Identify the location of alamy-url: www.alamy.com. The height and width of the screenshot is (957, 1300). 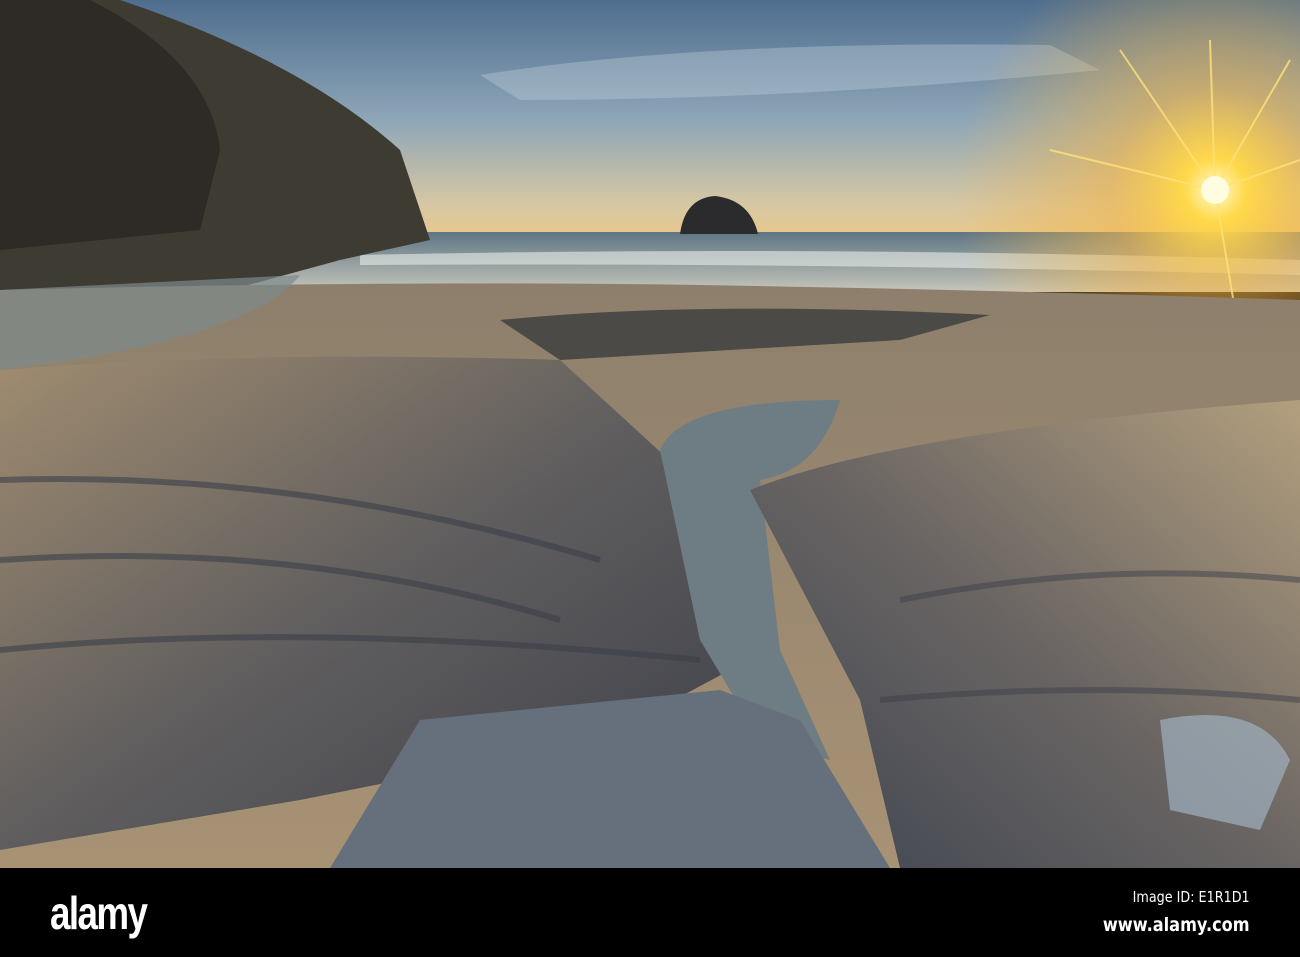
(1176, 925).